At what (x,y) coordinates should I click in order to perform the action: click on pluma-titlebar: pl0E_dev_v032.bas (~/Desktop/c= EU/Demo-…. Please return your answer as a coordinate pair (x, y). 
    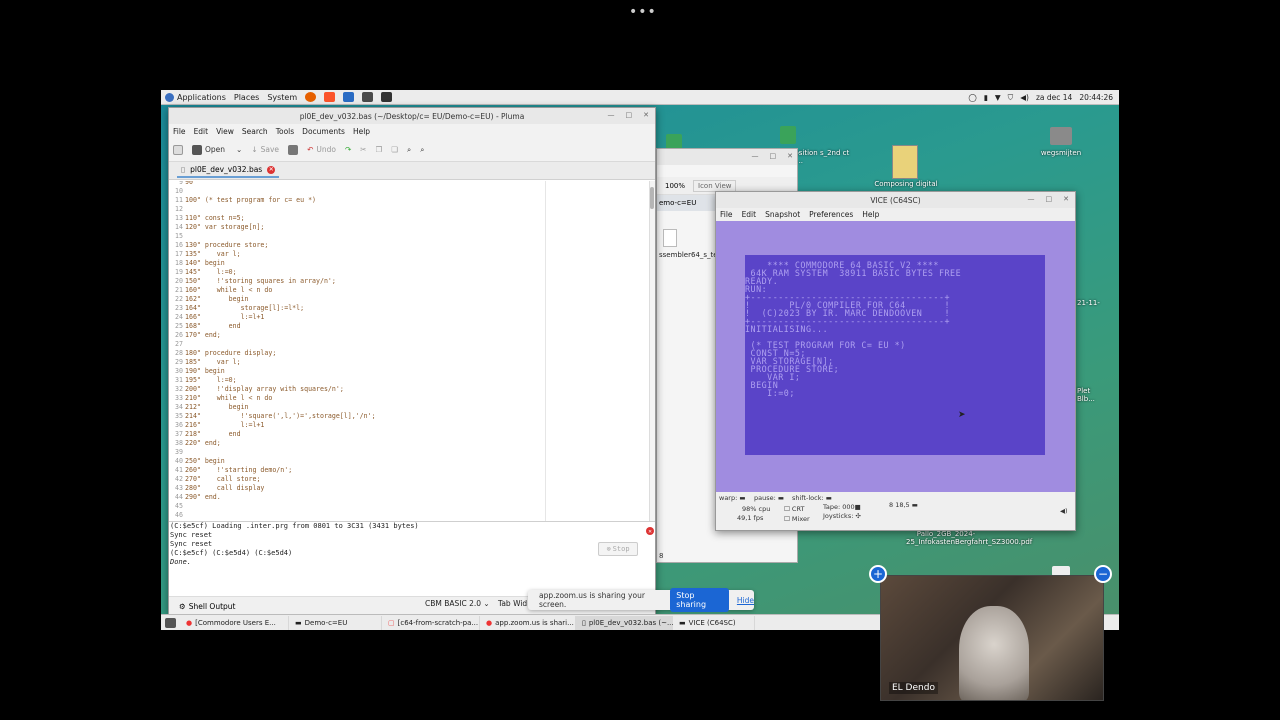
    Looking at the image, I should click on (412, 116).